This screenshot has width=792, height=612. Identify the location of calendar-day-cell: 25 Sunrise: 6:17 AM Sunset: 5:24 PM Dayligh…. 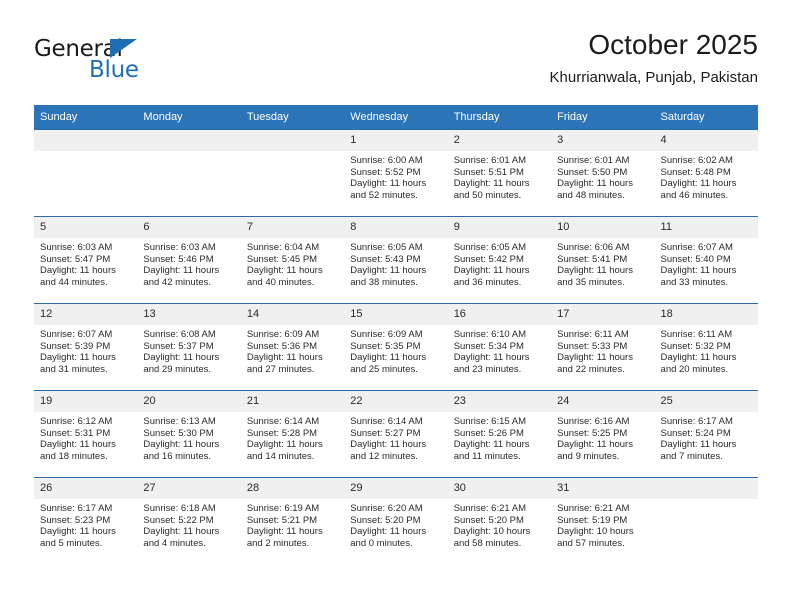
(706, 434).